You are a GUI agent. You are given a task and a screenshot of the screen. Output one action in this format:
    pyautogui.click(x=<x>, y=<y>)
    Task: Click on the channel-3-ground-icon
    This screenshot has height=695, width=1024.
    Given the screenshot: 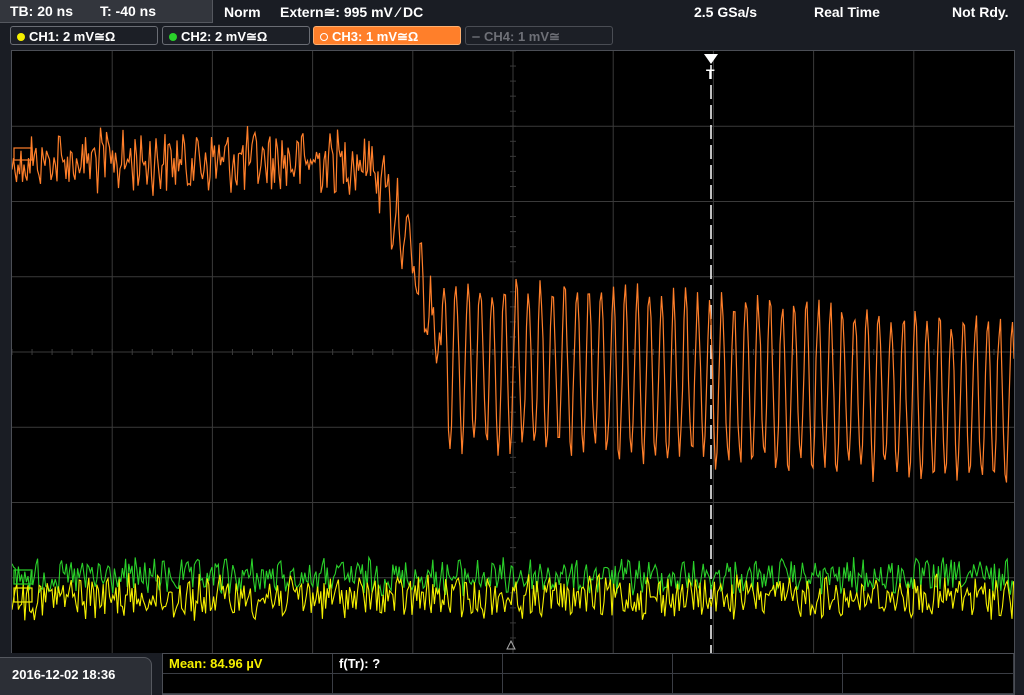 What is the action you would take?
    pyautogui.click(x=23, y=154)
    